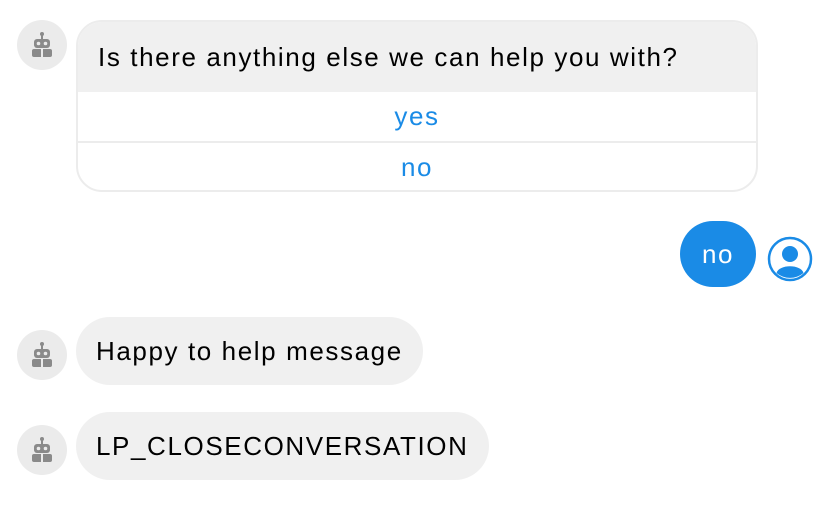  What do you see at coordinates (417, 116) in the screenshot?
I see `option-yes-button: yes` at bounding box center [417, 116].